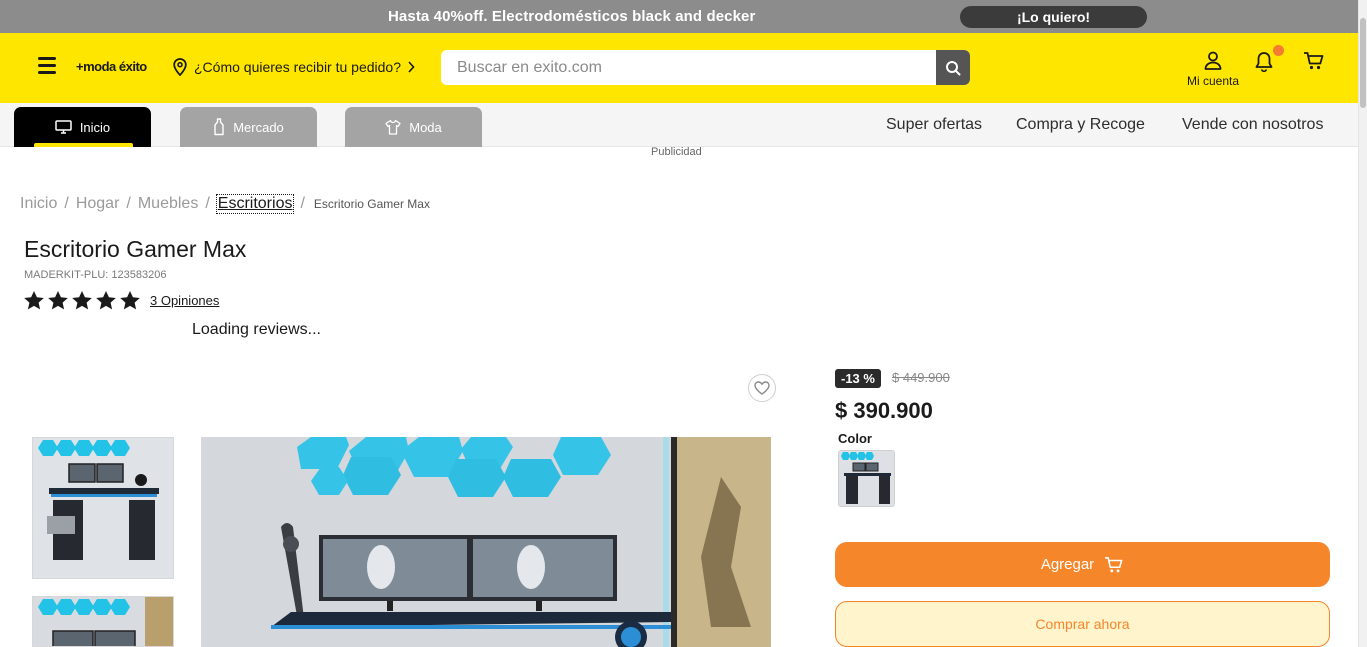 This screenshot has width=1367, height=647. What do you see at coordinates (676, 152) in the screenshot?
I see `ad-label: Publicidad` at bounding box center [676, 152].